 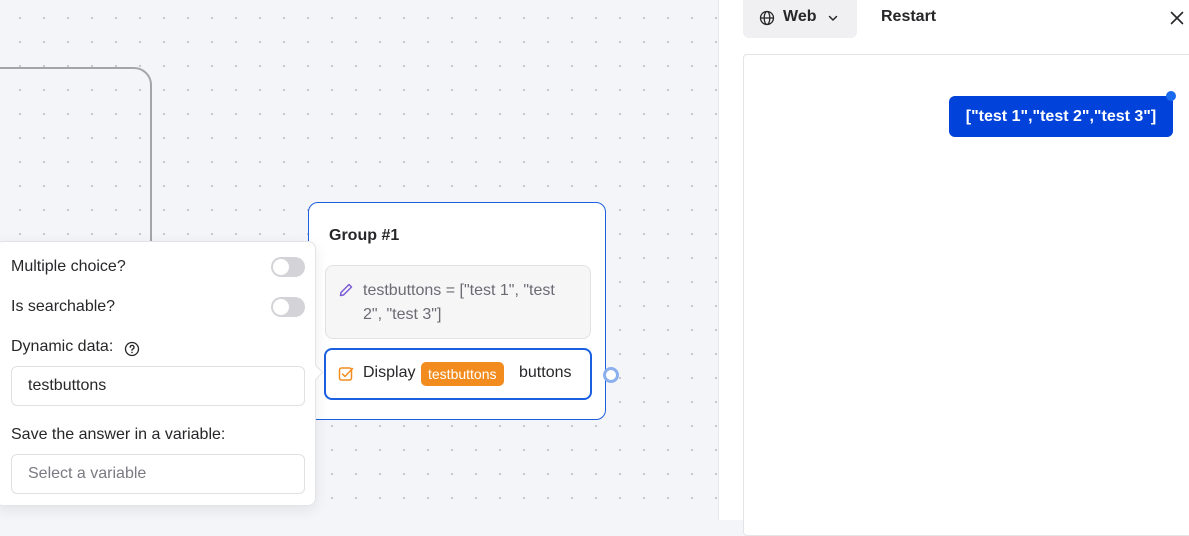 What do you see at coordinates (288, 307) in the screenshot?
I see `searchable-toggle` at bounding box center [288, 307].